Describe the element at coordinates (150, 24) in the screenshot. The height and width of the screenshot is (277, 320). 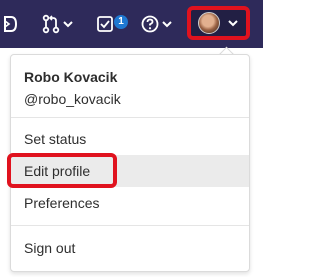
I see `help-icon` at that location.